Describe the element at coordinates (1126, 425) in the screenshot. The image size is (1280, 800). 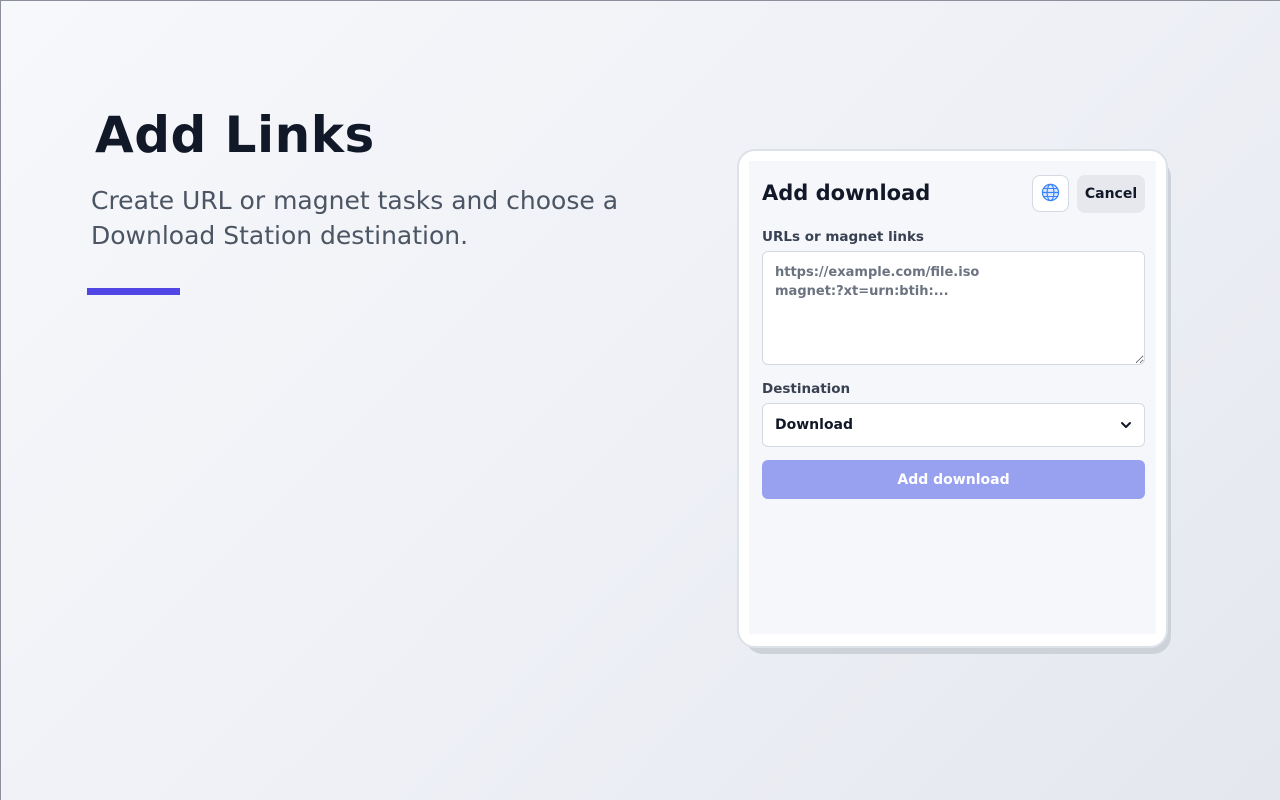
I see `chevron-down-icon` at that location.